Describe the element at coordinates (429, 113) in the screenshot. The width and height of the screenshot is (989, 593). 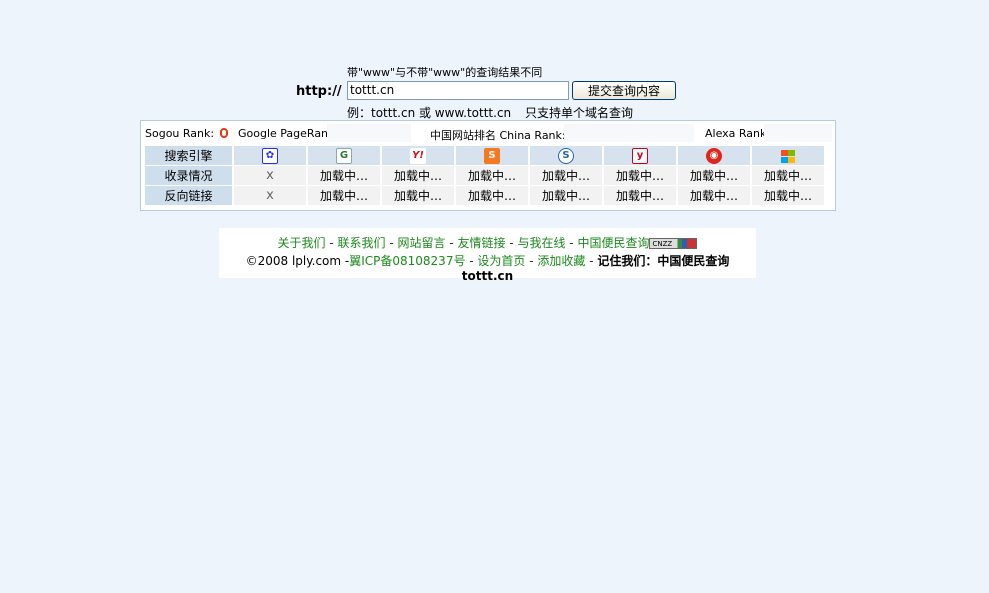
I see `example-text: 例：tottt.cn 或 www.tottt.cn` at that location.